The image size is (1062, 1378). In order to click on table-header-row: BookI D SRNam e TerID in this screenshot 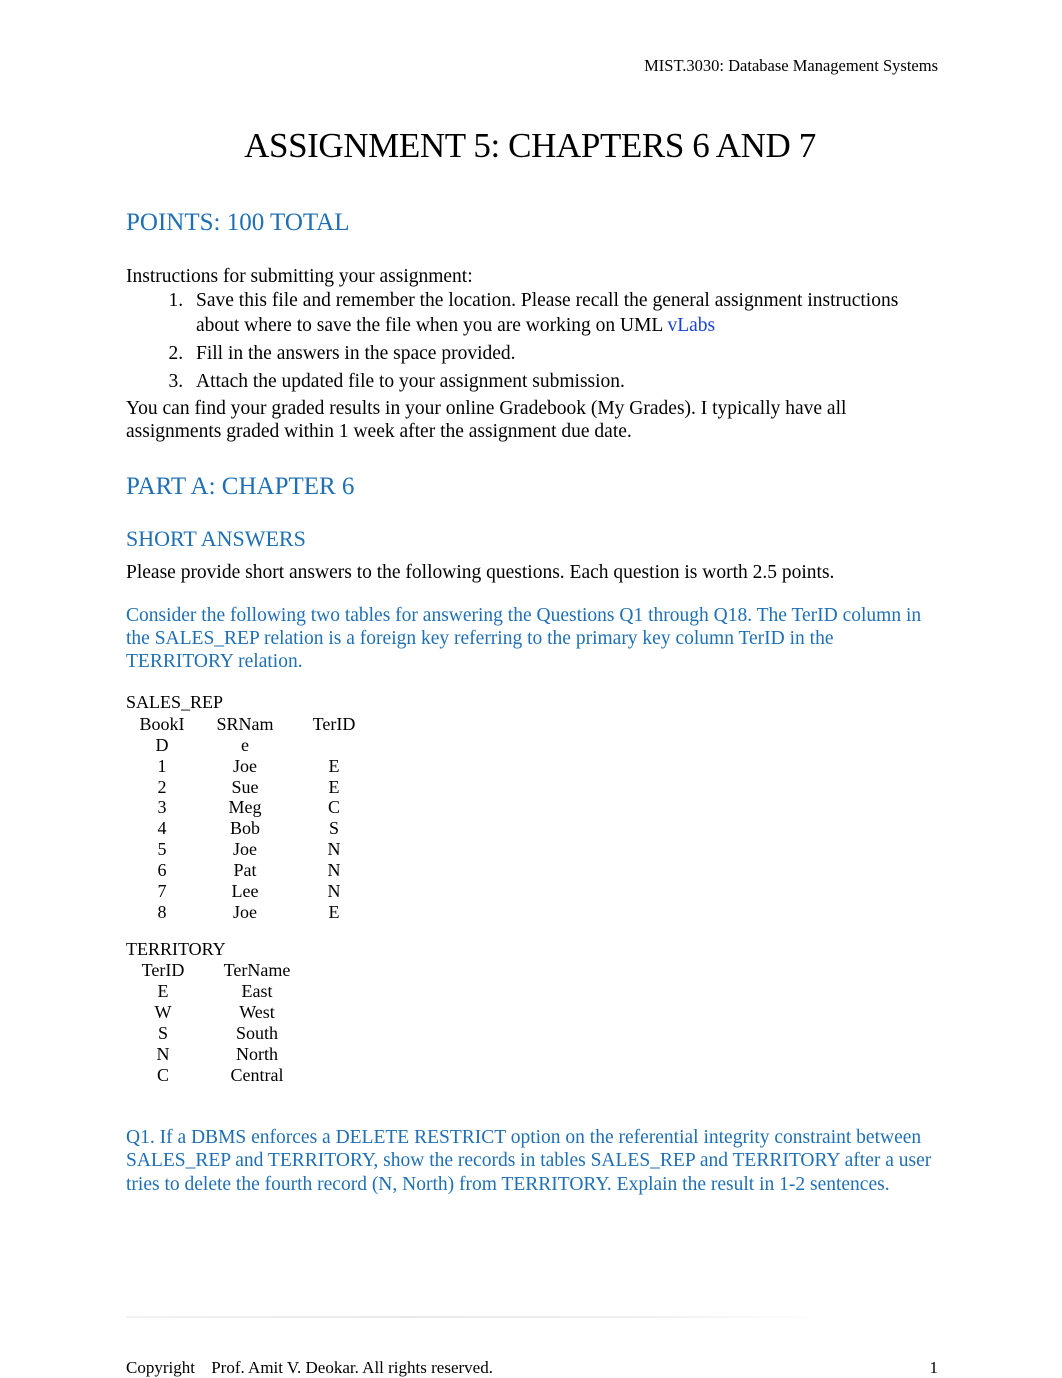, I will do `click(251, 735)`.